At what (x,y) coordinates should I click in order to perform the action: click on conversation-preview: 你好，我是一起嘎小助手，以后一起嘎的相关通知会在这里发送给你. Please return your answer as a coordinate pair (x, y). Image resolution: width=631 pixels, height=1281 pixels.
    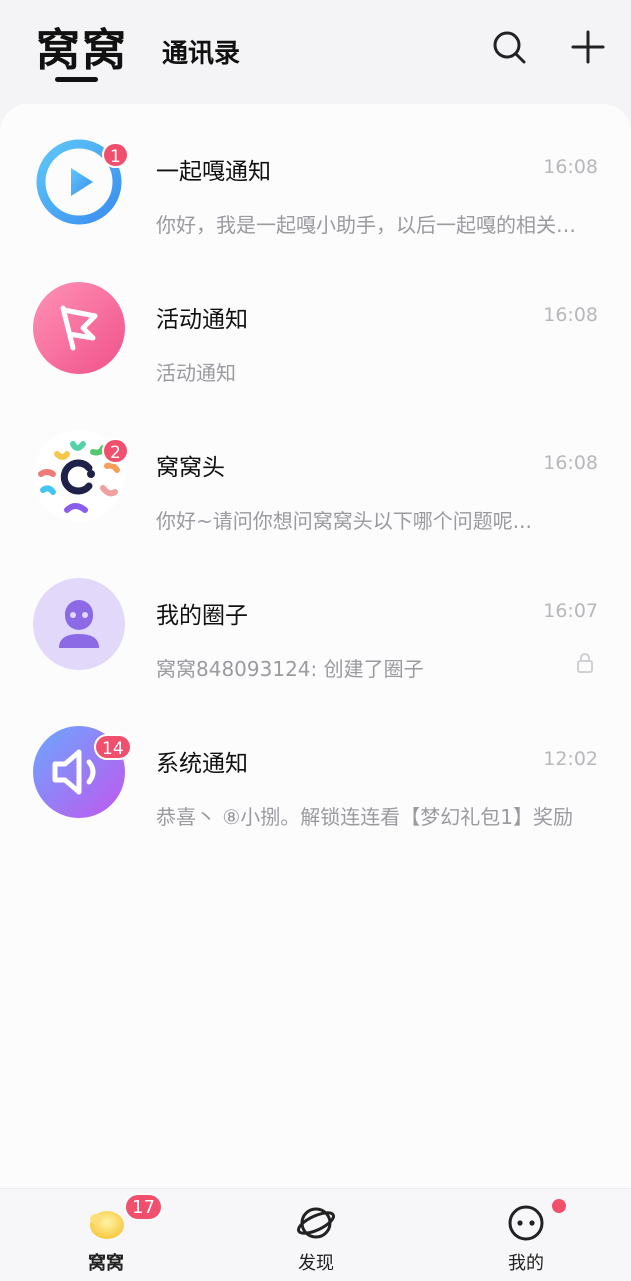
    Looking at the image, I should click on (371, 225).